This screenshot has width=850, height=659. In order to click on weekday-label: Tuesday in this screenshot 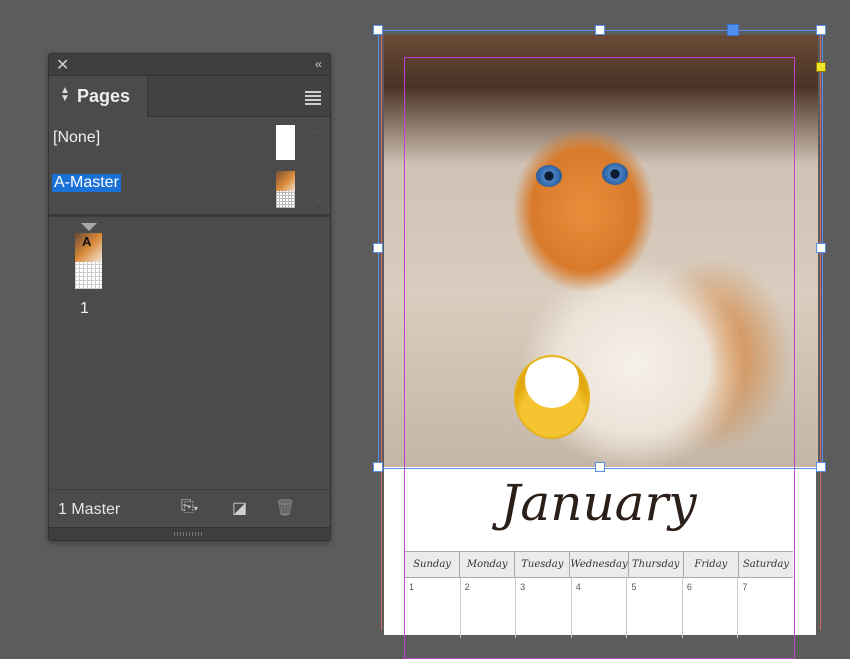, I will do `click(543, 564)`.